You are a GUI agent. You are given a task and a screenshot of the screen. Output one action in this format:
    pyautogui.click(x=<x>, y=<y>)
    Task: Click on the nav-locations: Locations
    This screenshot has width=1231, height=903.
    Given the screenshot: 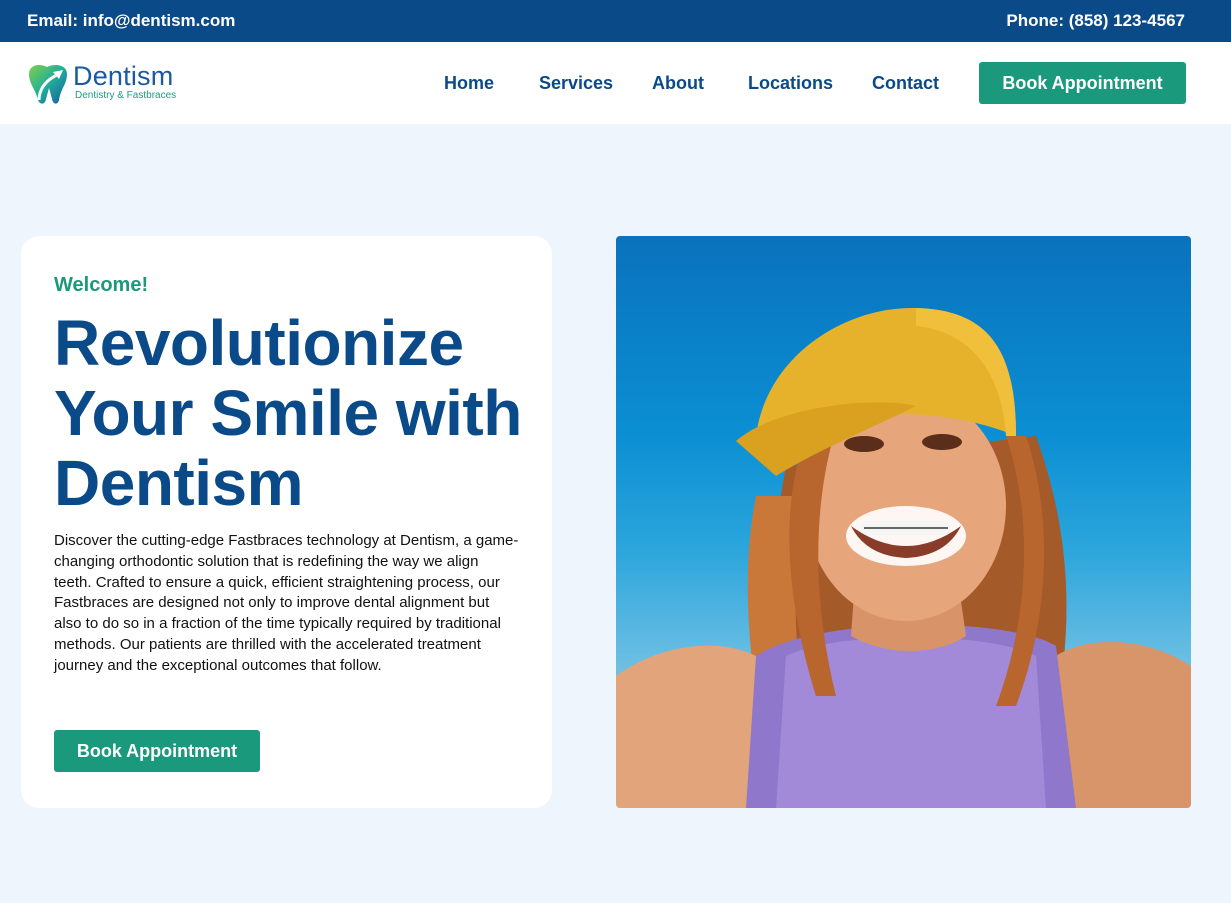 What is the action you would take?
    pyautogui.click(x=790, y=83)
    